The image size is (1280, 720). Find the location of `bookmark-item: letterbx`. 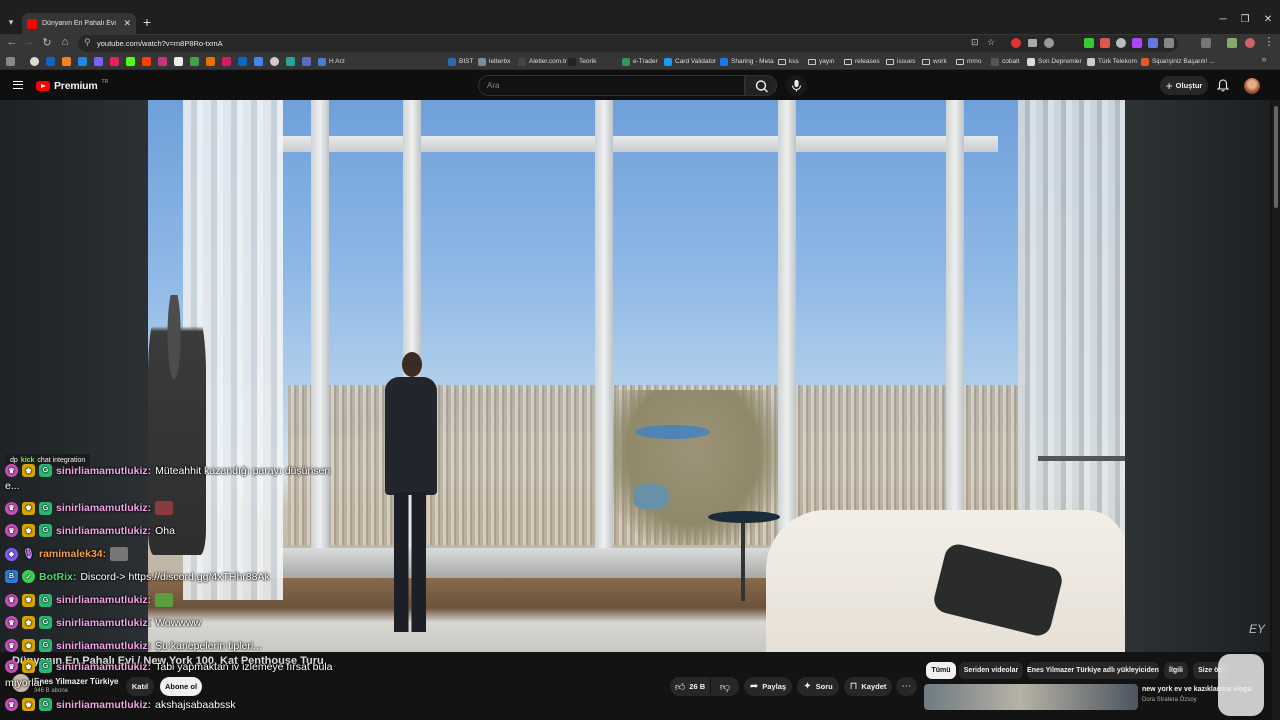

bookmark-item: letterbx is located at coordinates (494, 61).